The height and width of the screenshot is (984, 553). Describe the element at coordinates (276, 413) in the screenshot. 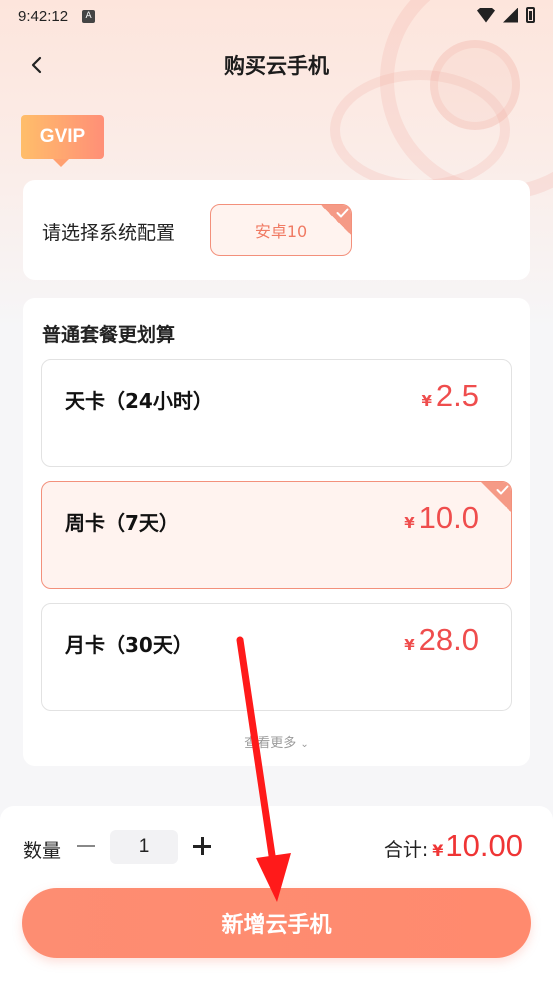

I see `plan-option-day: 天卡（24小时） ¥ 2.5` at that location.